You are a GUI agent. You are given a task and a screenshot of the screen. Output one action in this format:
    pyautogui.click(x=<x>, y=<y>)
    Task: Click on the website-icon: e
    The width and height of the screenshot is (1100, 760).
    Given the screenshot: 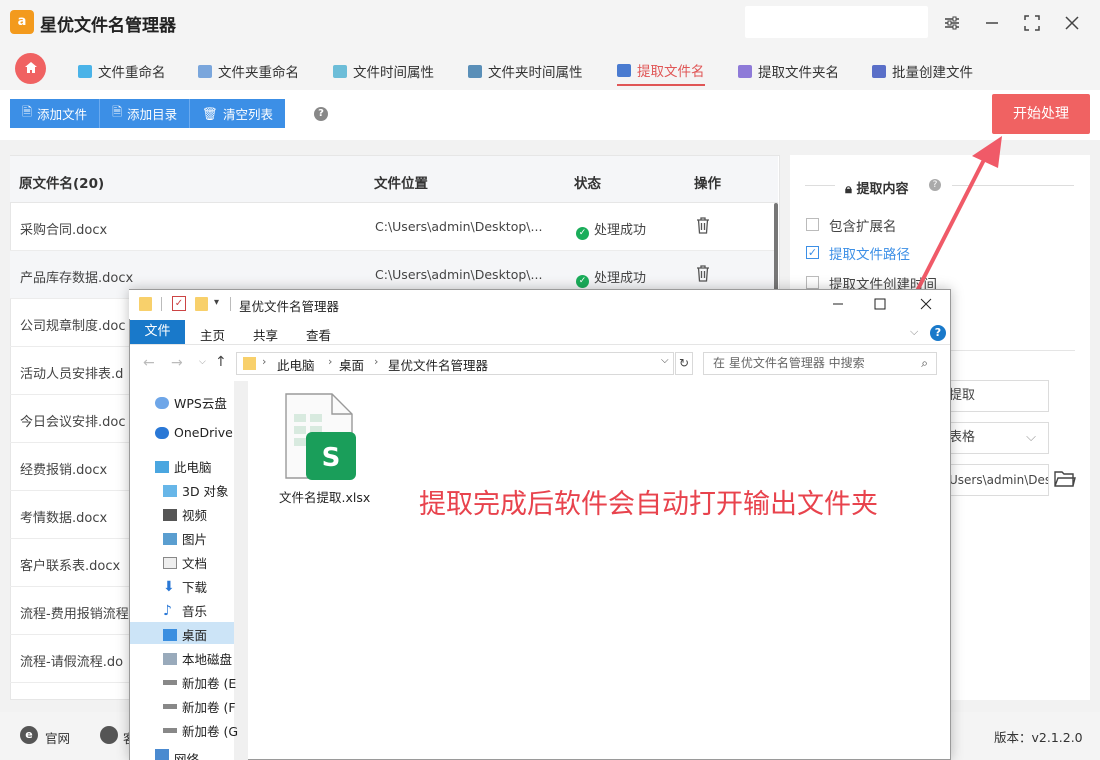 What is the action you would take?
    pyautogui.click(x=29, y=735)
    